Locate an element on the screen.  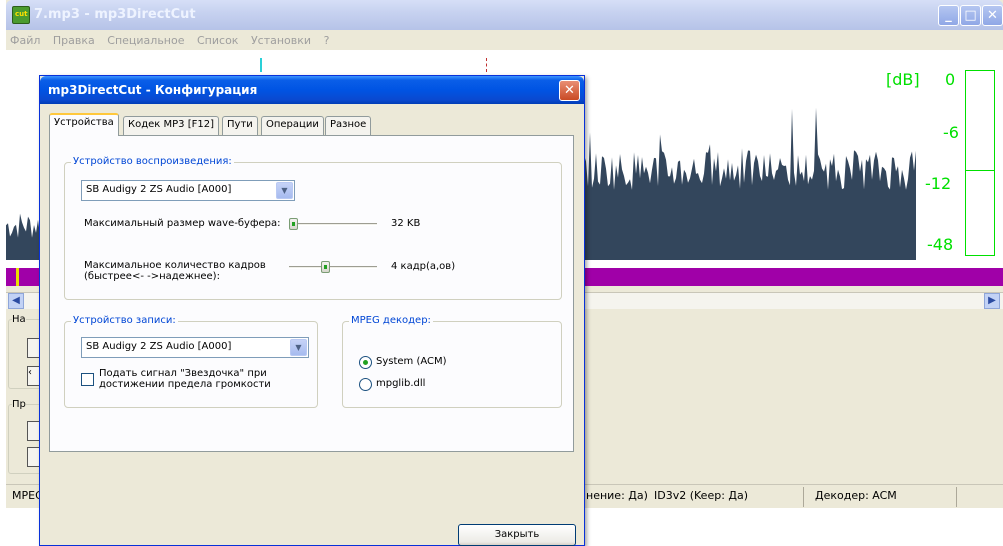
buffer-size-label: Максимальный размер wave-буфера: is located at coordinates (182, 223).